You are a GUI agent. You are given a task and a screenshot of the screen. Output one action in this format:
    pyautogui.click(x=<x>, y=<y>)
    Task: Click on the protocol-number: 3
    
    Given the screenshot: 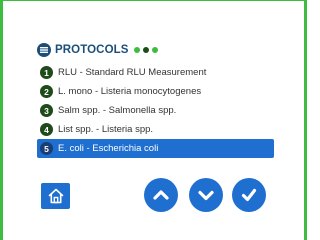 What is the action you would take?
    pyautogui.click(x=46, y=110)
    